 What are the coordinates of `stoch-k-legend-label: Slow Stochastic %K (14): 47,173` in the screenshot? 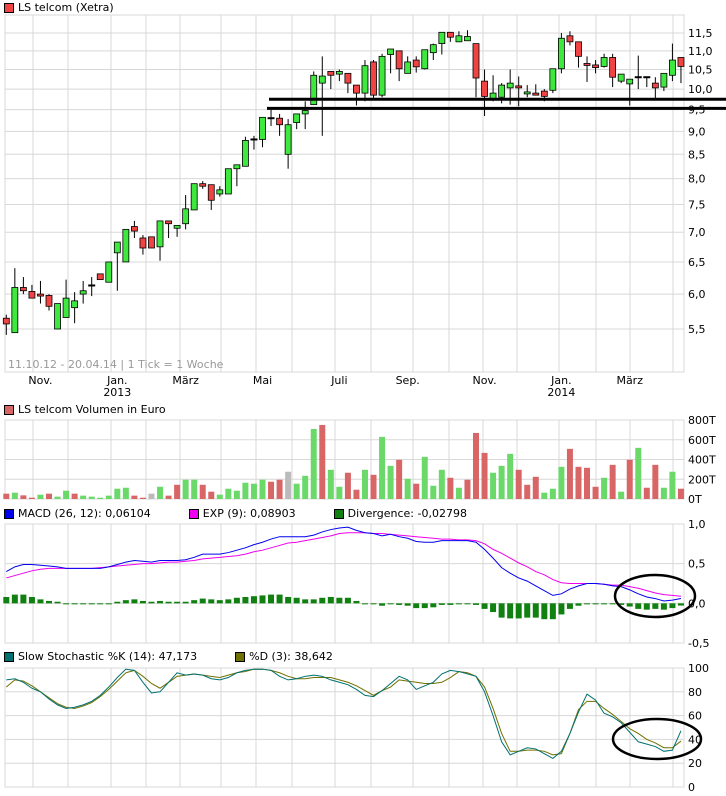 It's located at (108, 656).